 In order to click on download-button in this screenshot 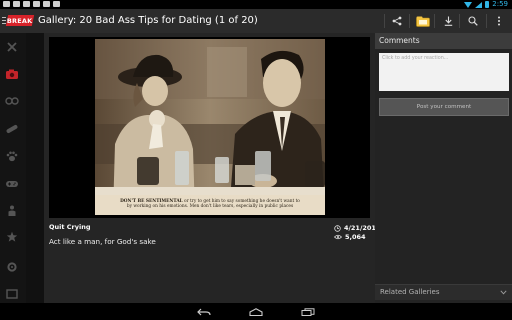, I will do `click(448, 21)`.